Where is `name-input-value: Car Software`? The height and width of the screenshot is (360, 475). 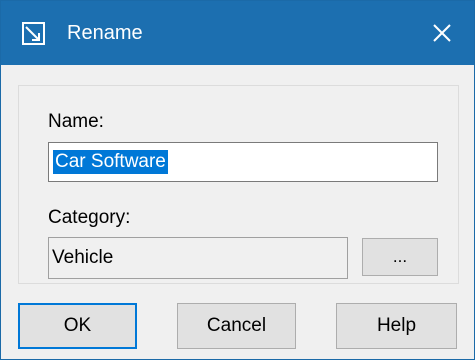 name-input-value: Car Software is located at coordinates (110, 162).